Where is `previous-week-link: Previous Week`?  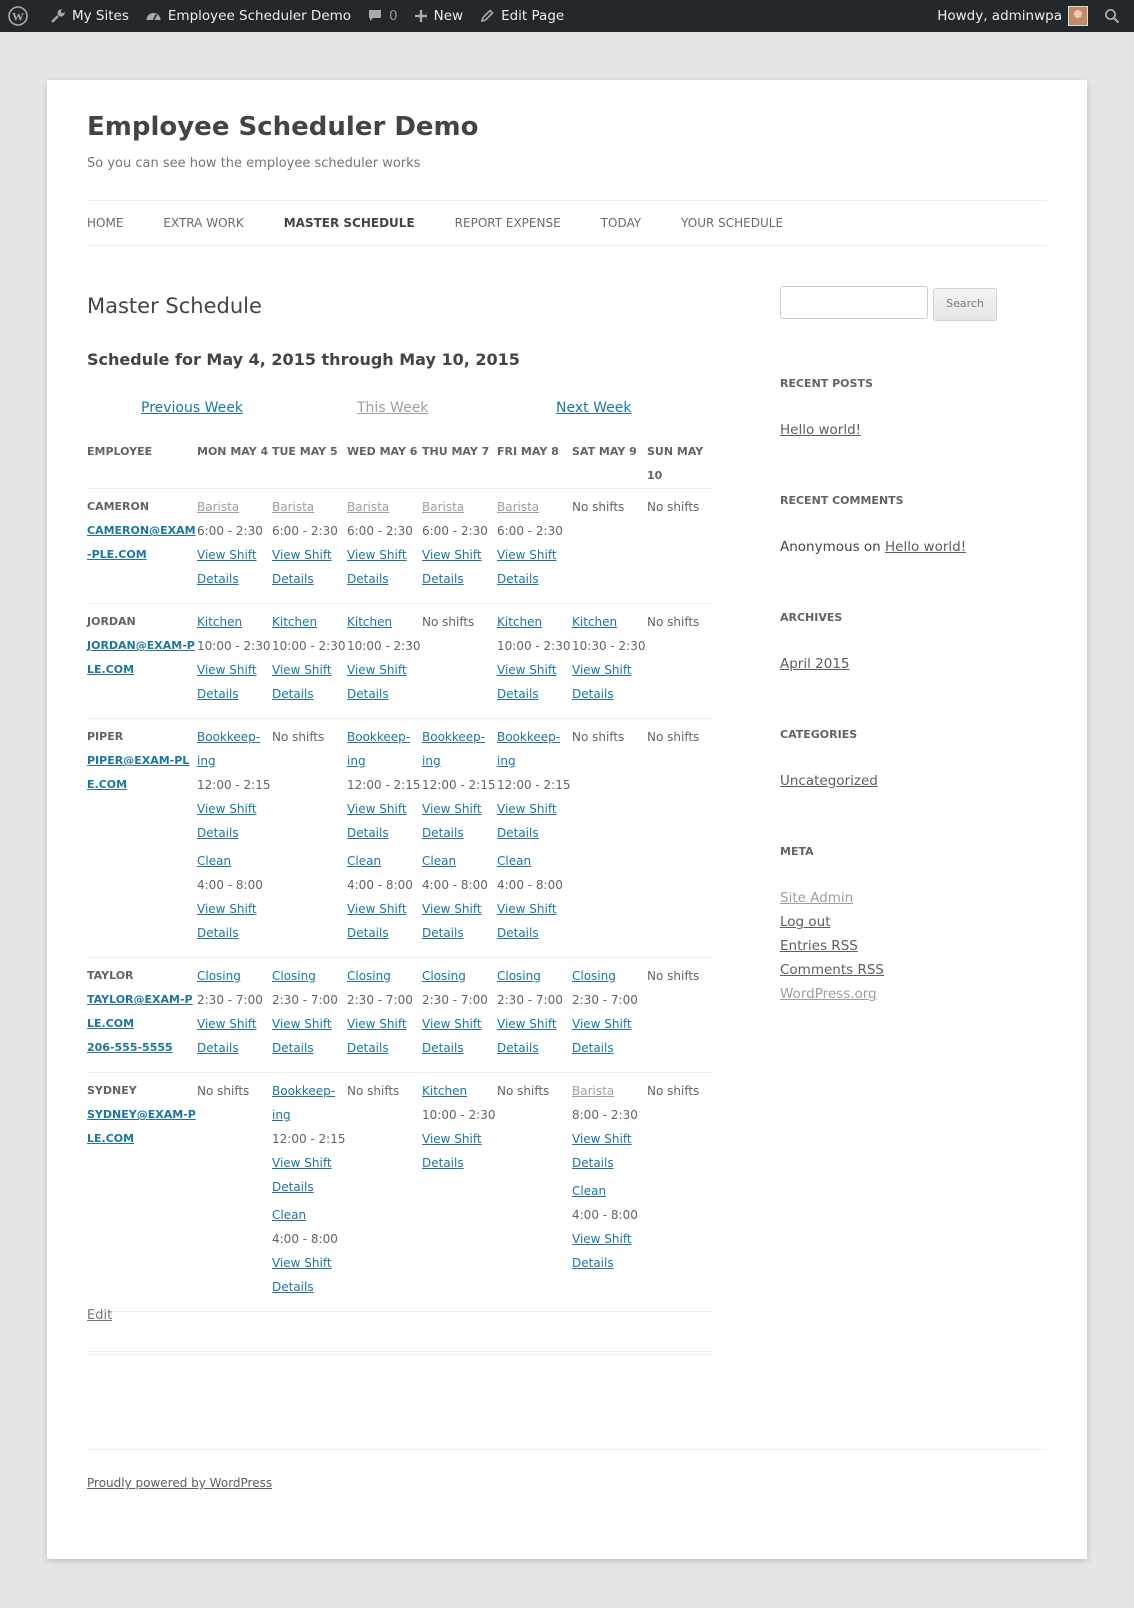
previous-week-link: Previous Week is located at coordinates (192, 408).